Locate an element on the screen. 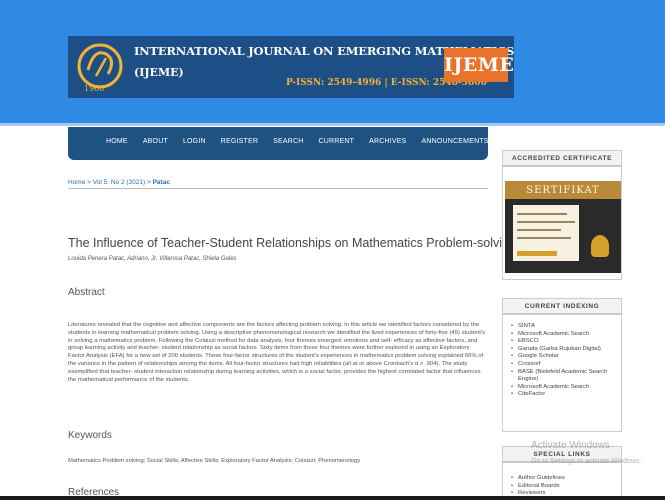  divider is located at coordinates (278, 188).